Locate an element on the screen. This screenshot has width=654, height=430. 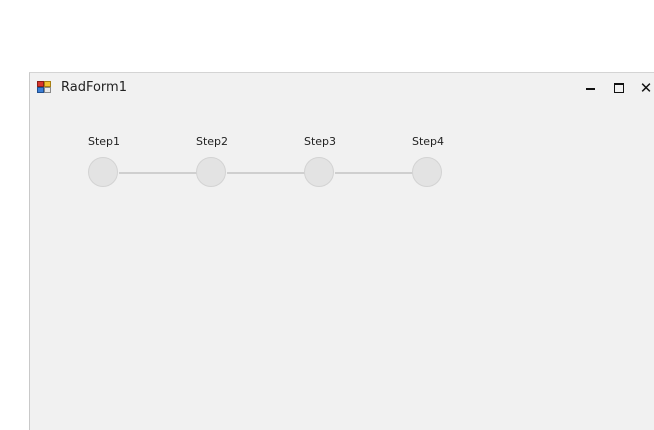
step-1: Step1 is located at coordinates (104, 165).